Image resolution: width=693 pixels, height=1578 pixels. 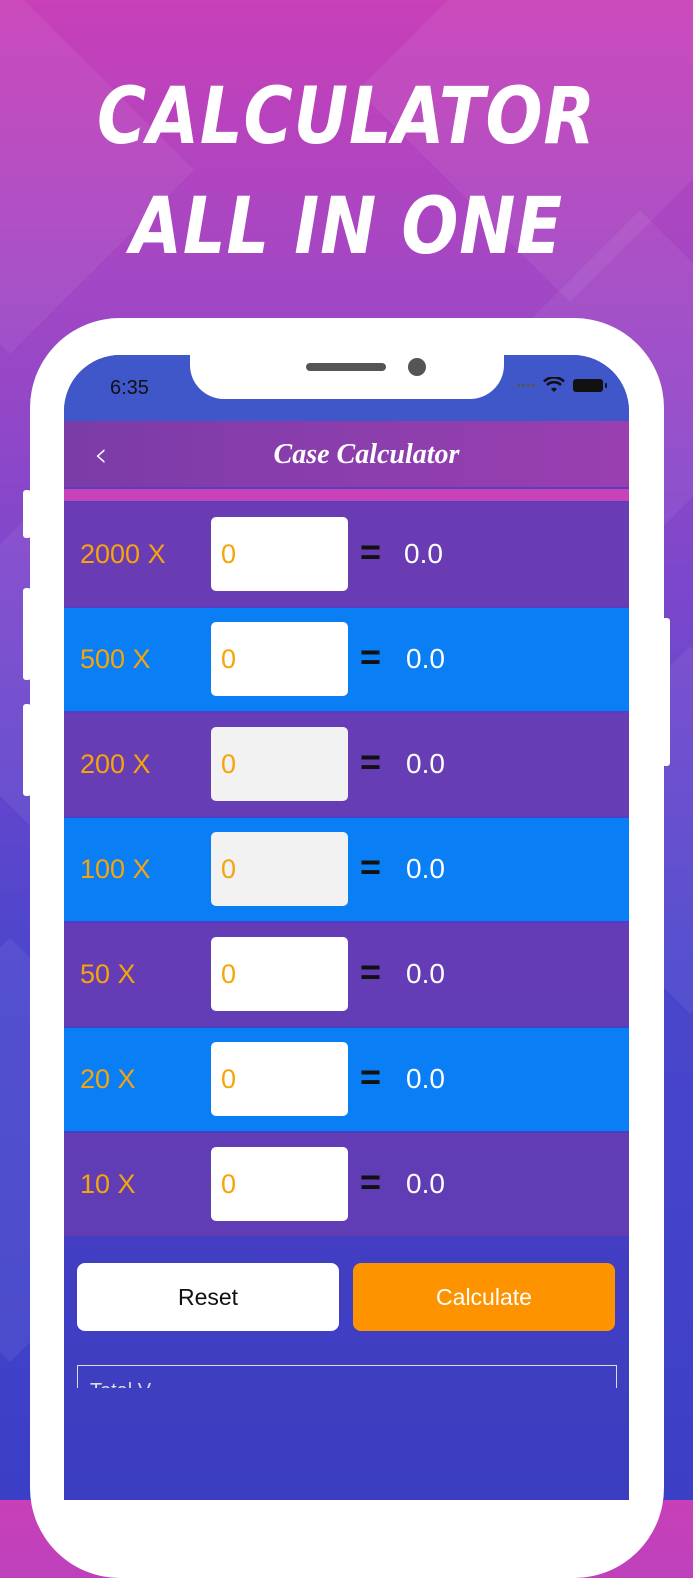 What do you see at coordinates (366, 454) in the screenshot?
I see `page-title: Case Calculator` at bounding box center [366, 454].